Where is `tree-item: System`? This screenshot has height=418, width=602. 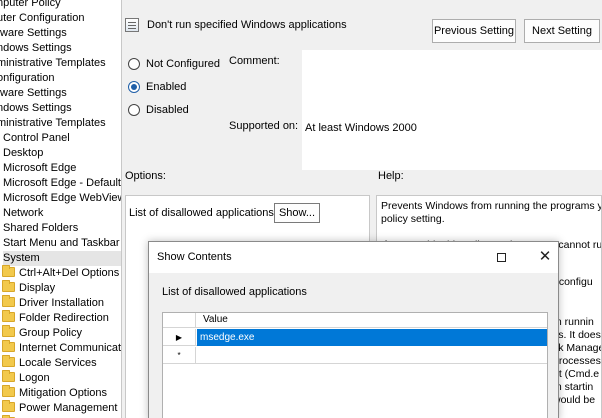
tree-item: System is located at coordinates (62, 258).